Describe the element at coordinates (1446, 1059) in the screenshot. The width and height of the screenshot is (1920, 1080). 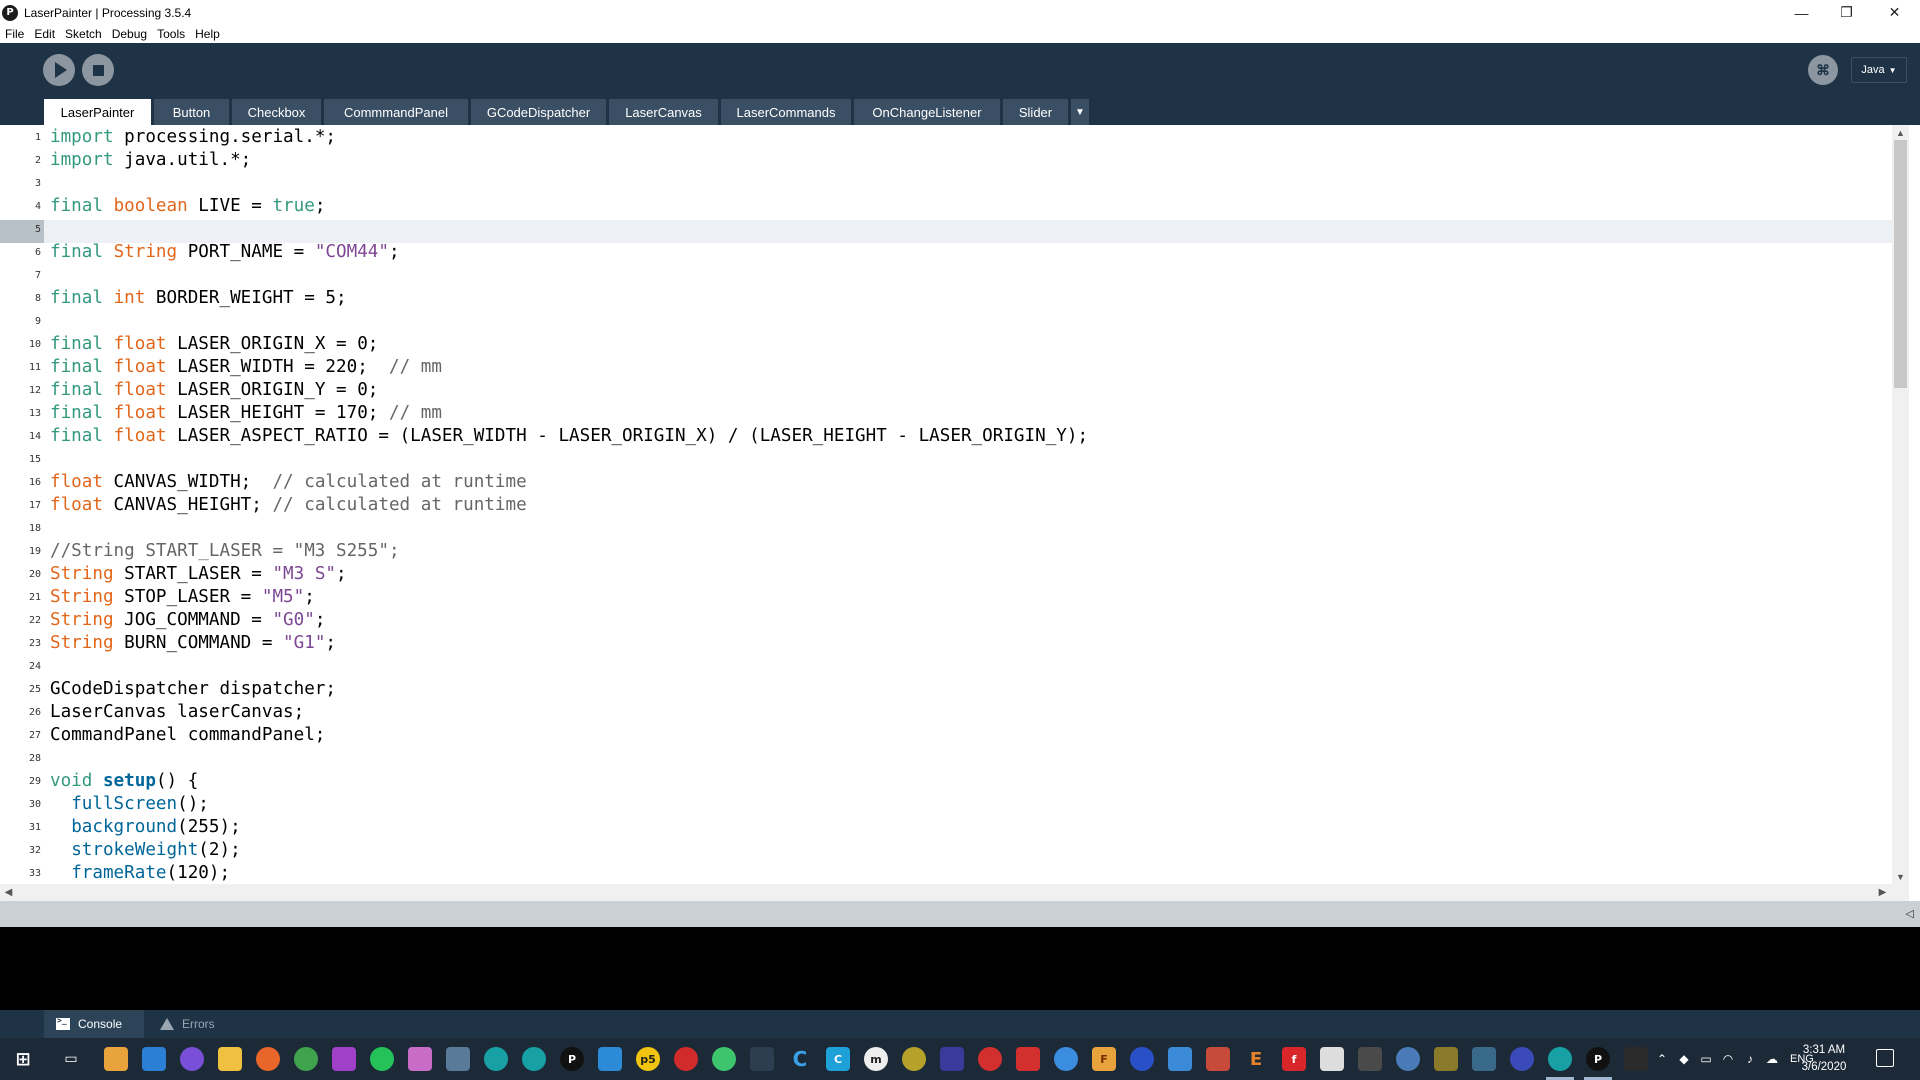
I see `star-tool-icon` at that location.